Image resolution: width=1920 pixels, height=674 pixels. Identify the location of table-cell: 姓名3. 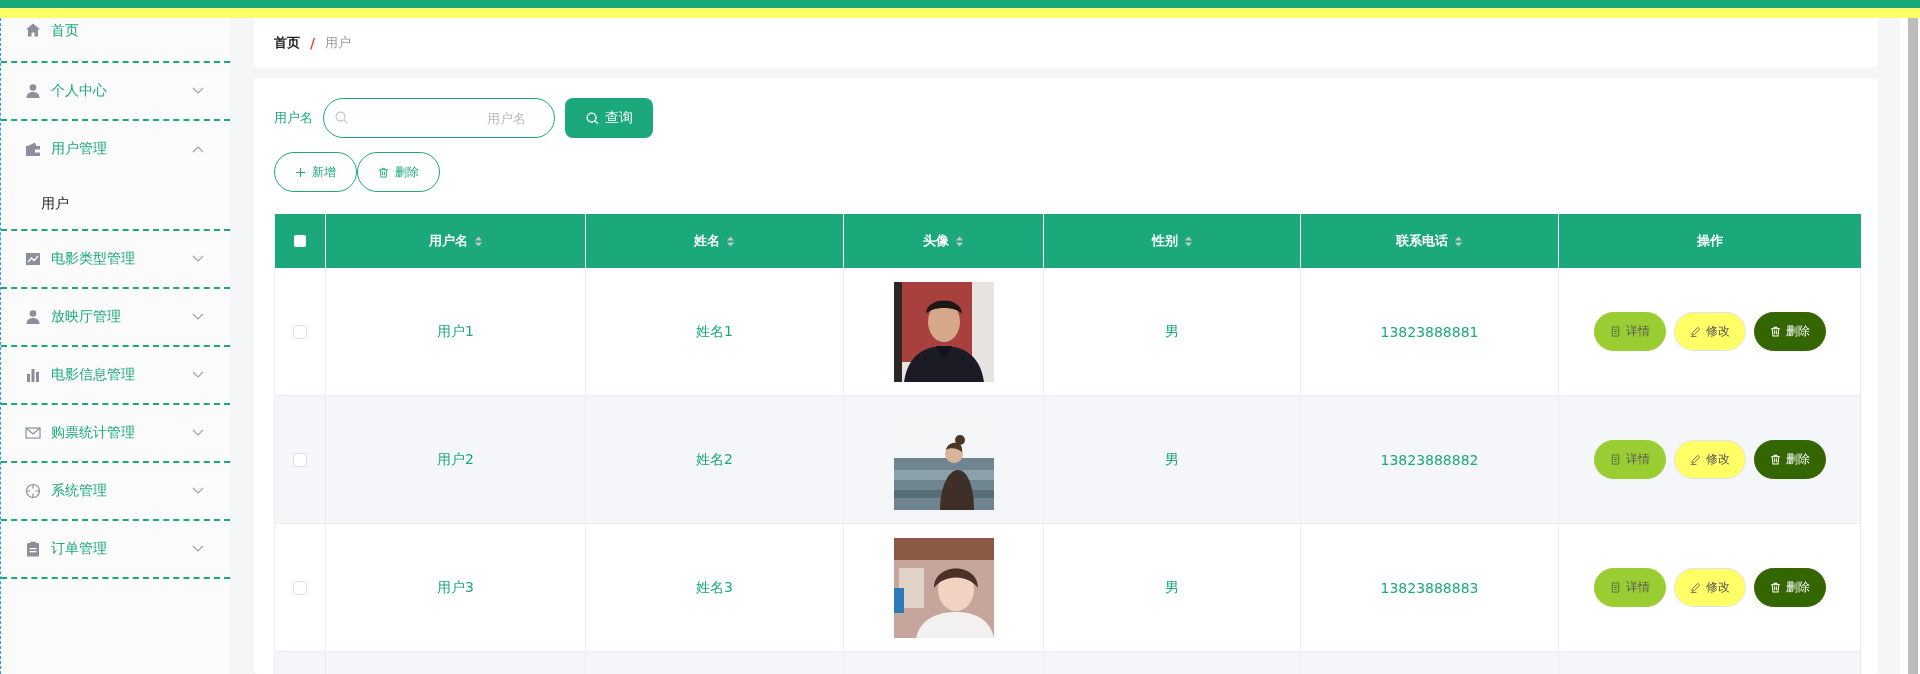
(714, 587).